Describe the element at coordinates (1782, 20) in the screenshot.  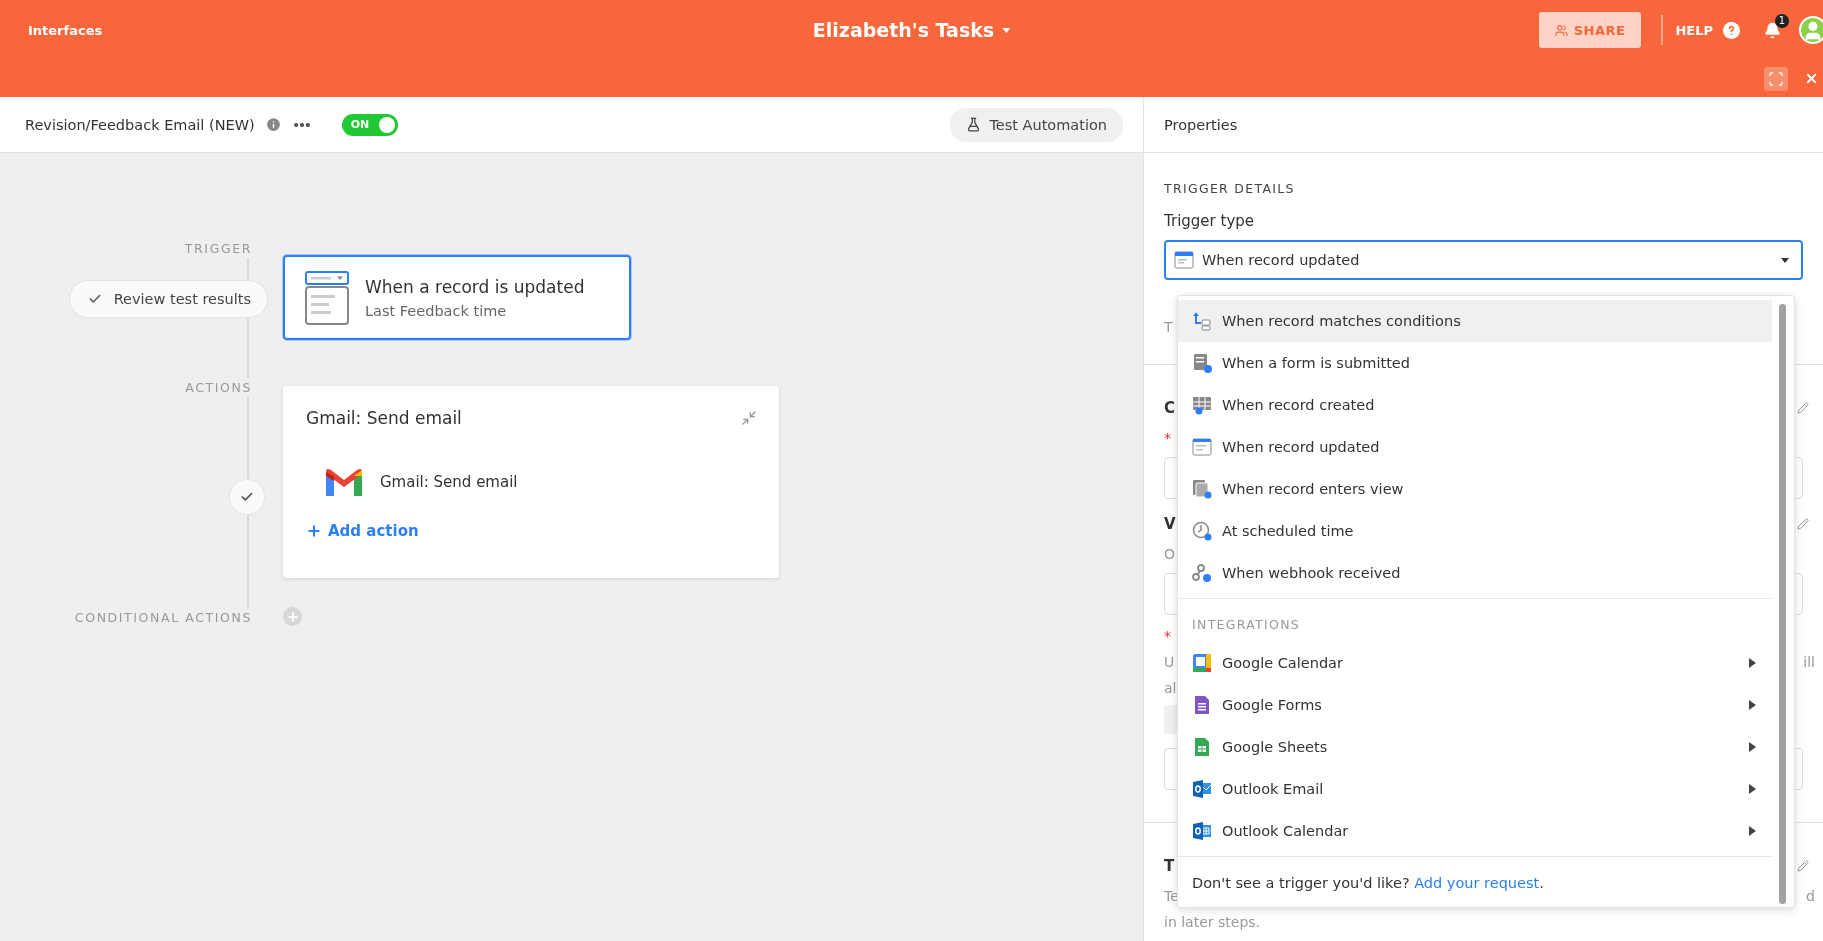
I see `notification-count: 1` at that location.